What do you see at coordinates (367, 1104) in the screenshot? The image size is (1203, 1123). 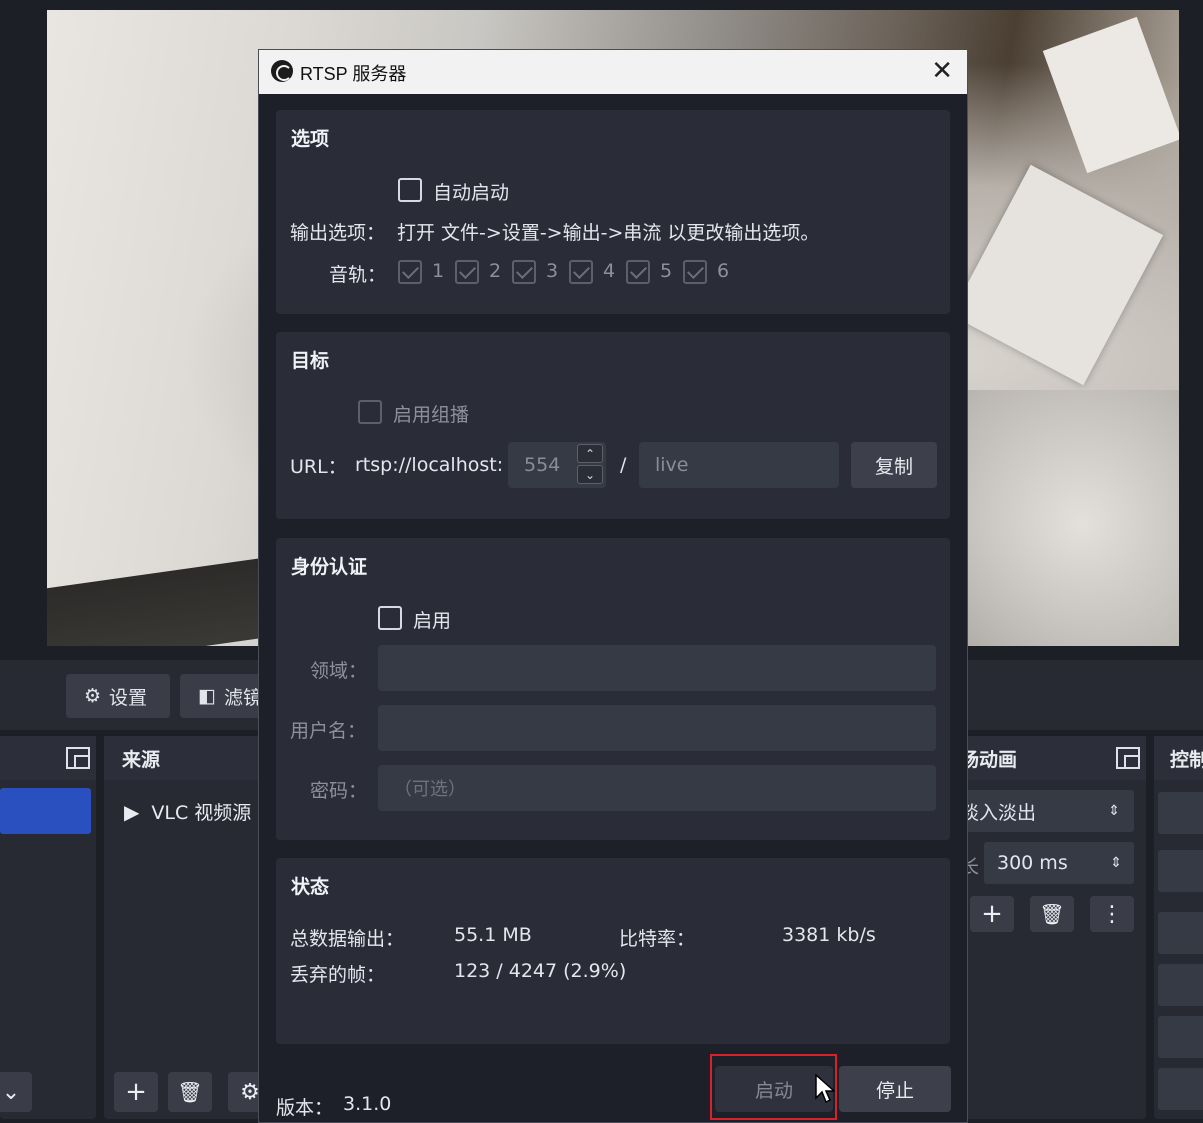 I see `version-value: 3.1.0` at bounding box center [367, 1104].